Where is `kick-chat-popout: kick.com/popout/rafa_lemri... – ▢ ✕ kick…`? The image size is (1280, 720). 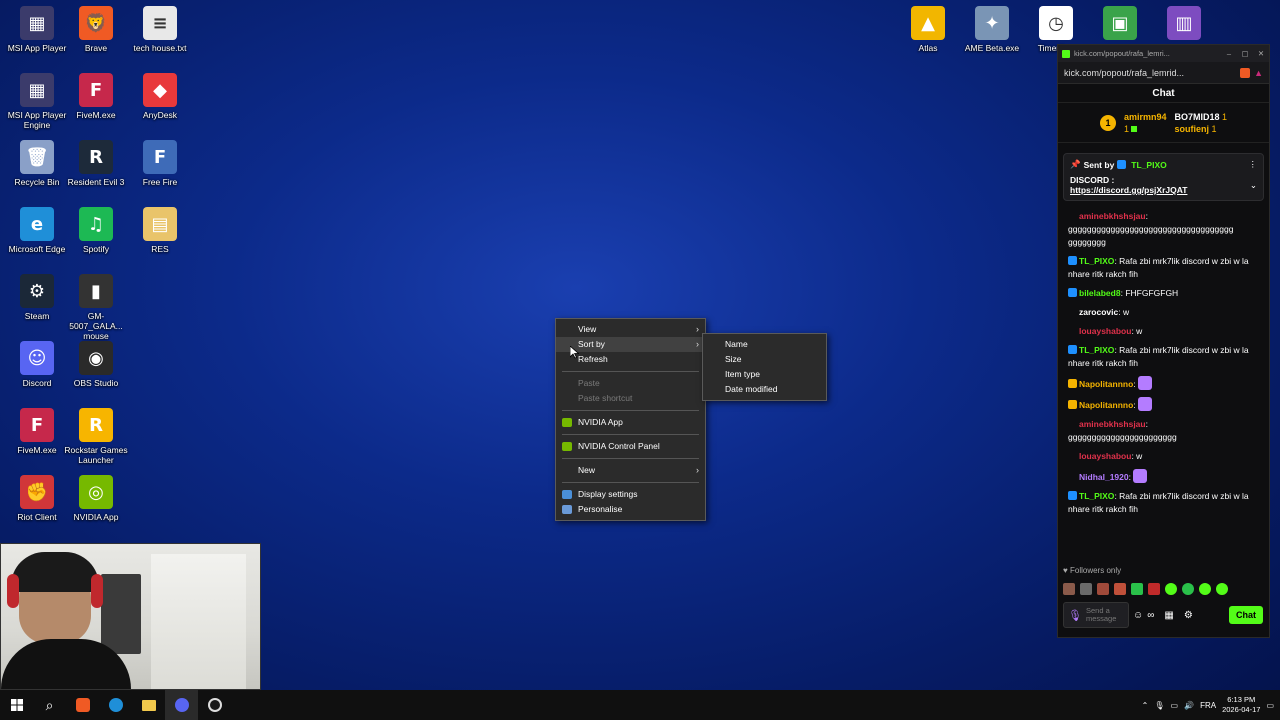
kick-chat-popout: kick.com/popout/rafa_lemri... – ▢ ✕ kick… is located at coordinates (1163, 341).